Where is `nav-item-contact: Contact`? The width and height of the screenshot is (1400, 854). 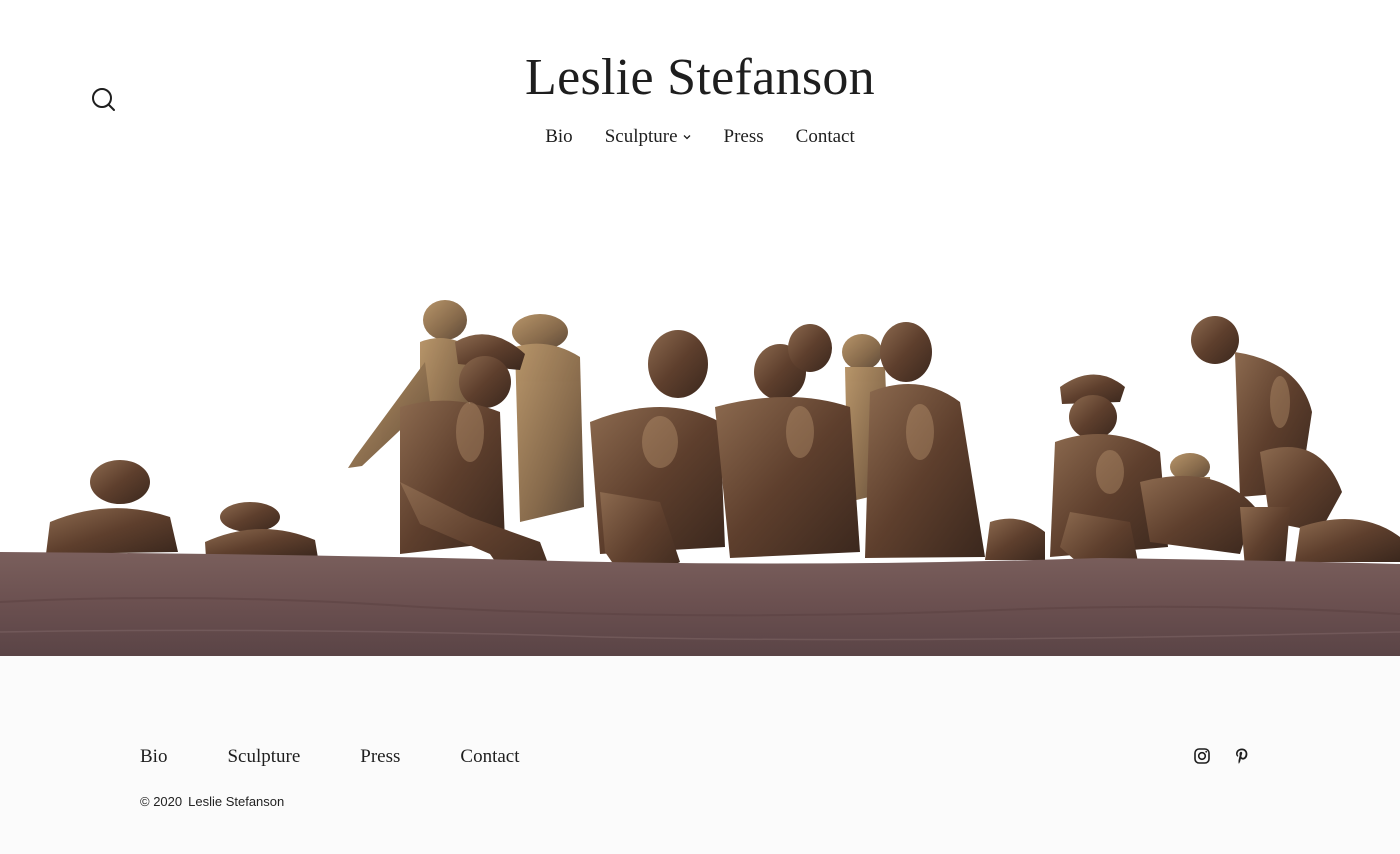 nav-item-contact: Contact is located at coordinates (825, 137).